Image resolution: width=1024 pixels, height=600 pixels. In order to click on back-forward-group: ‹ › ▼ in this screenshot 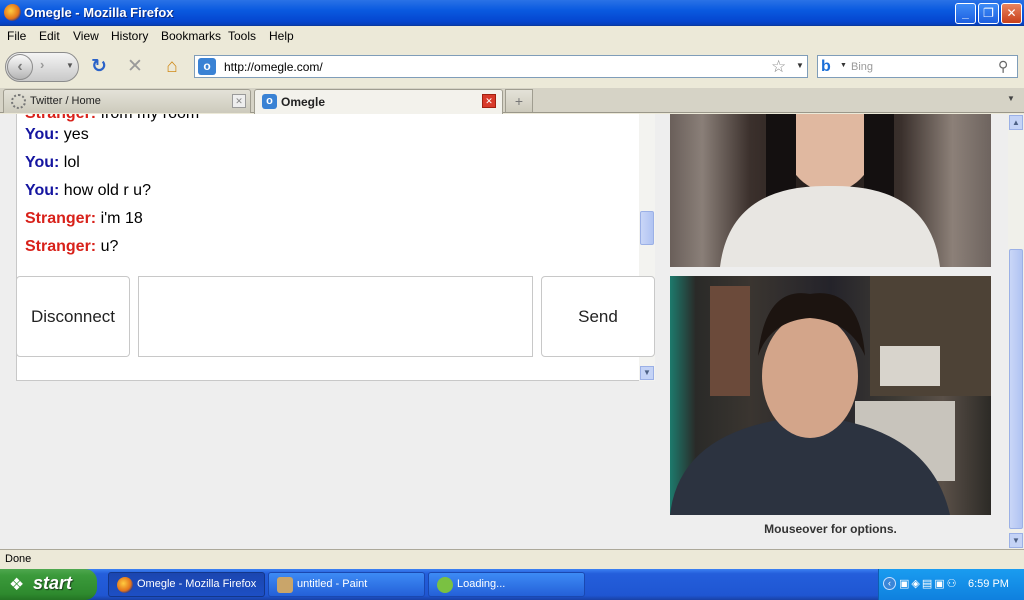, I will do `click(42, 67)`.